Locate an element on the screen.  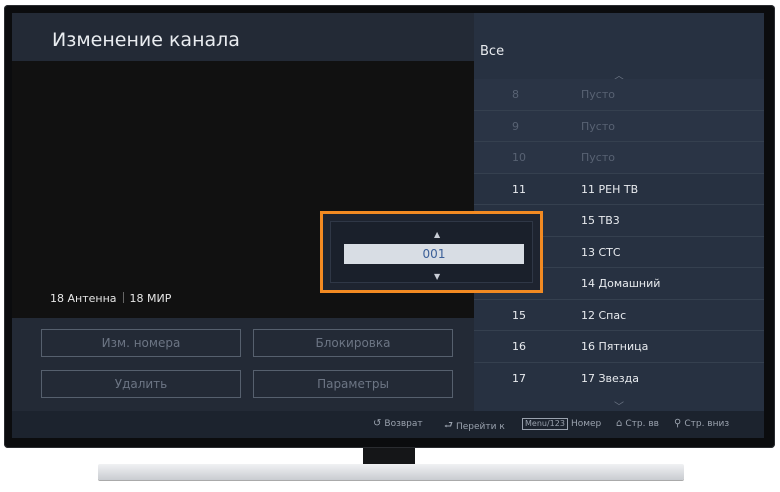
goto-hint: ⮐ Перейти к is located at coordinates (474, 426).